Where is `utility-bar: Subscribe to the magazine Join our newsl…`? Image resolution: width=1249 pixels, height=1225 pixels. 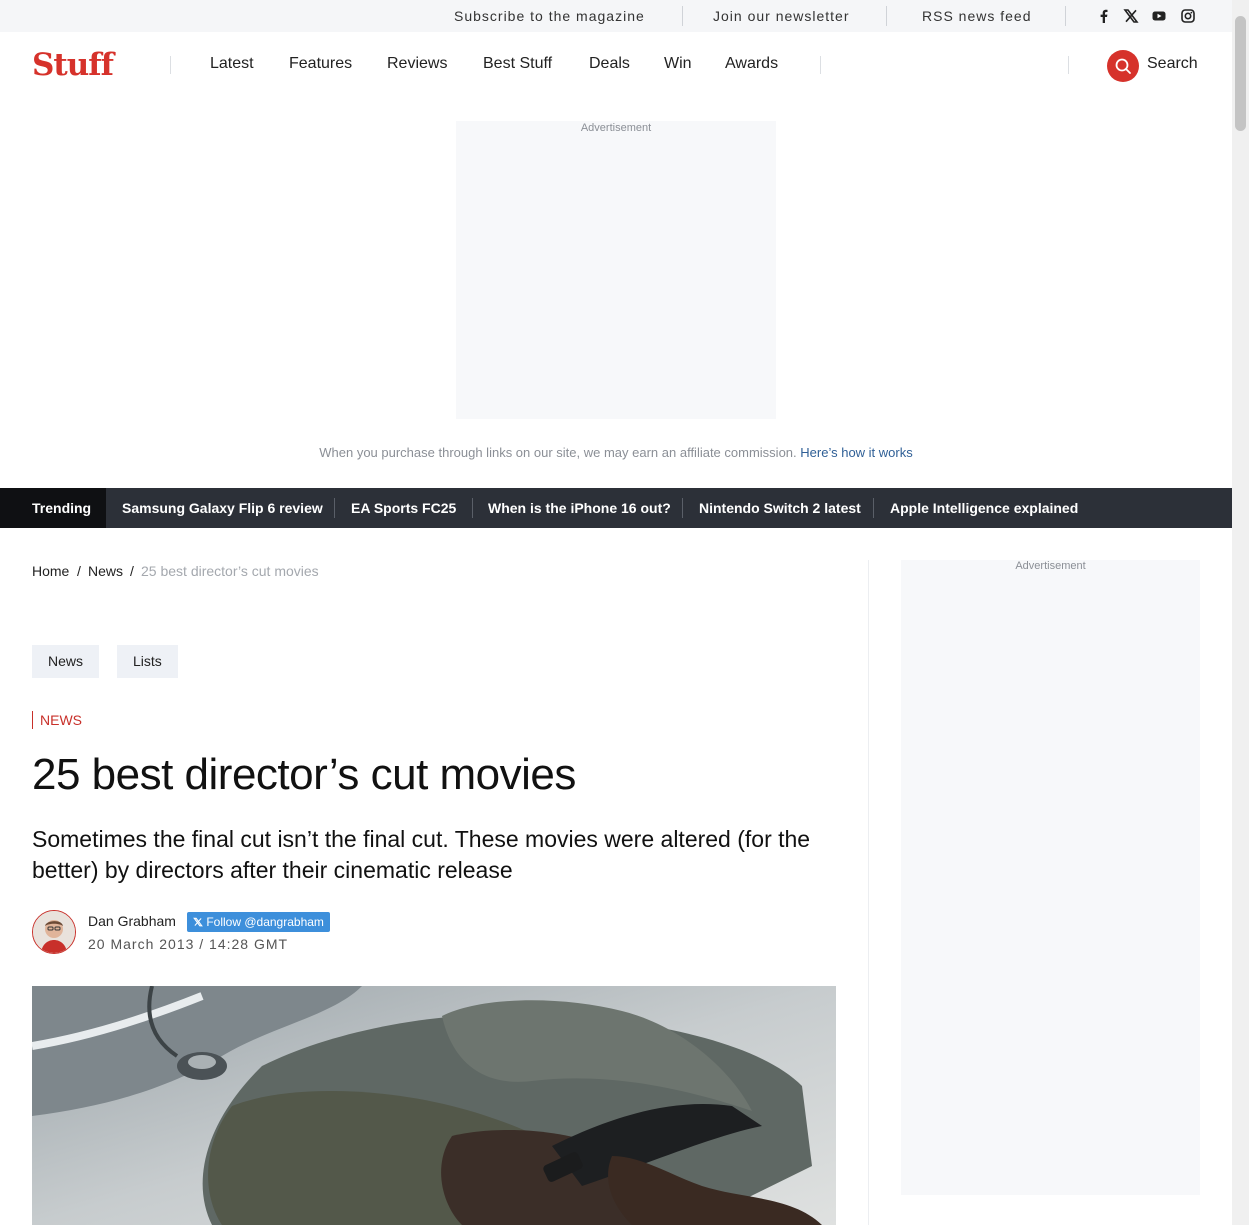 utility-bar: Subscribe to the magazine Join our newsl… is located at coordinates (616, 16).